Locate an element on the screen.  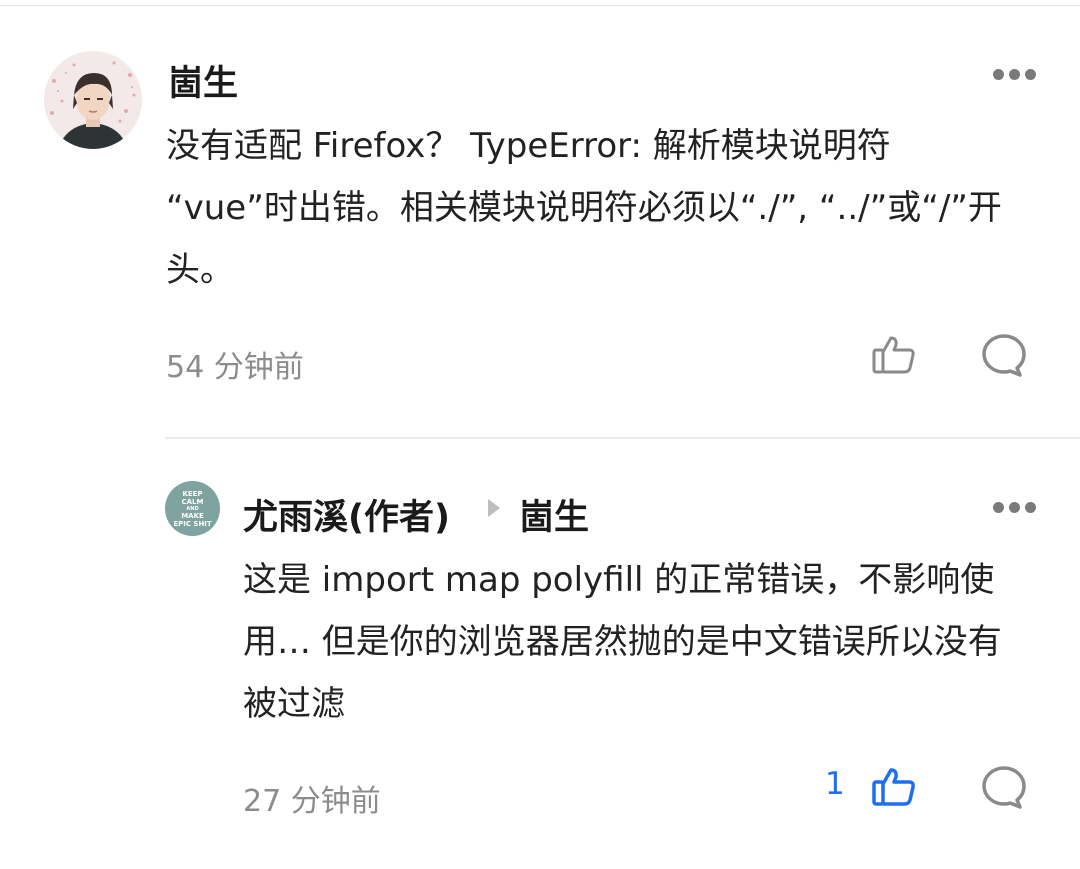
like-icon is located at coordinates (894, 355).